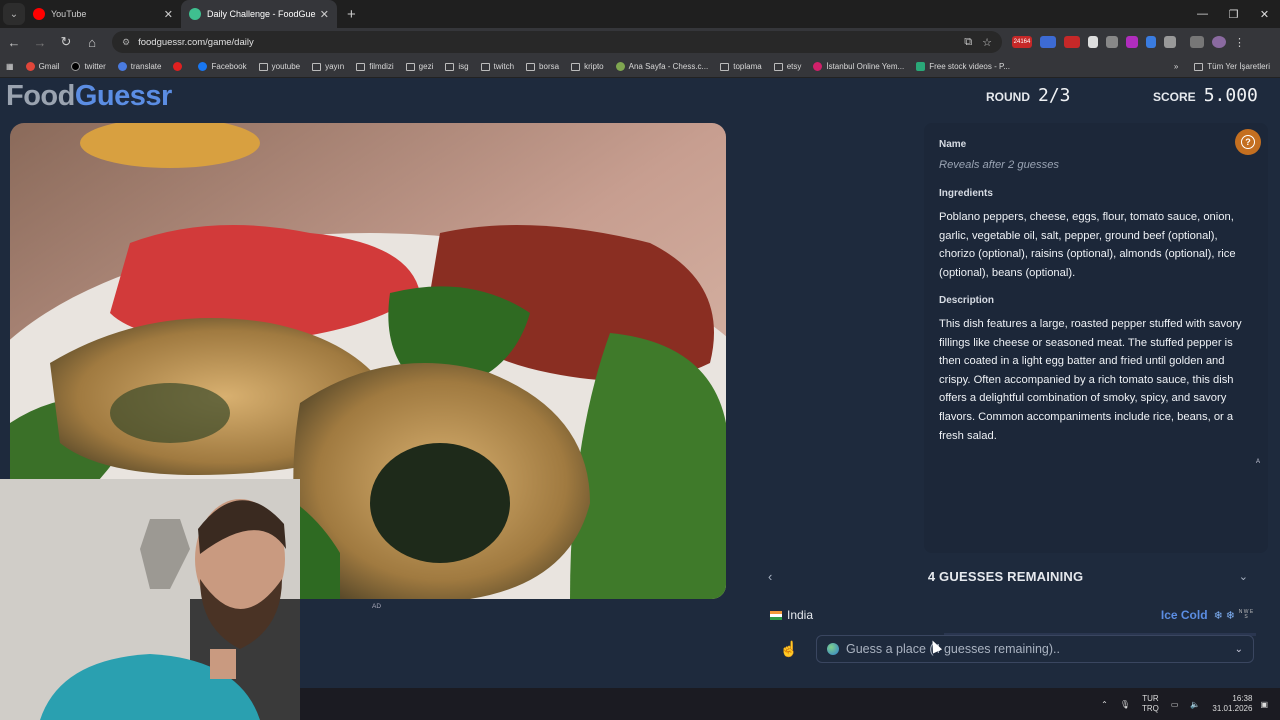 The width and height of the screenshot is (1280, 720). I want to click on microphone-icon: 🎙, so click(1125, 704).